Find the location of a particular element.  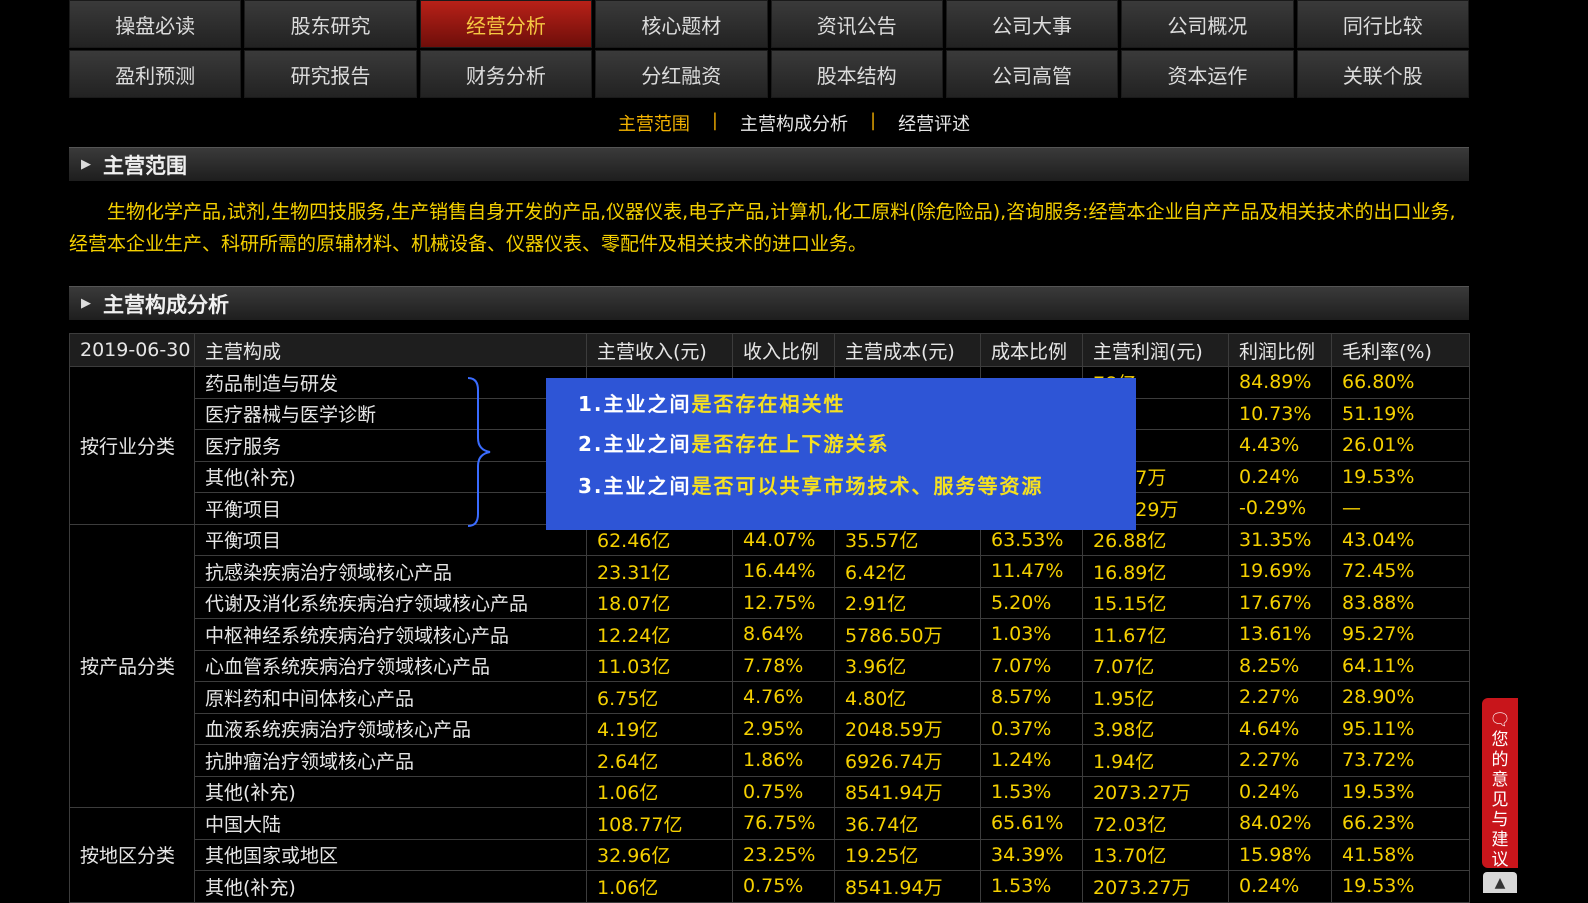

segment-name: 血液系统疾病治疗领域核心产品 is located at coordinates (390, 728).